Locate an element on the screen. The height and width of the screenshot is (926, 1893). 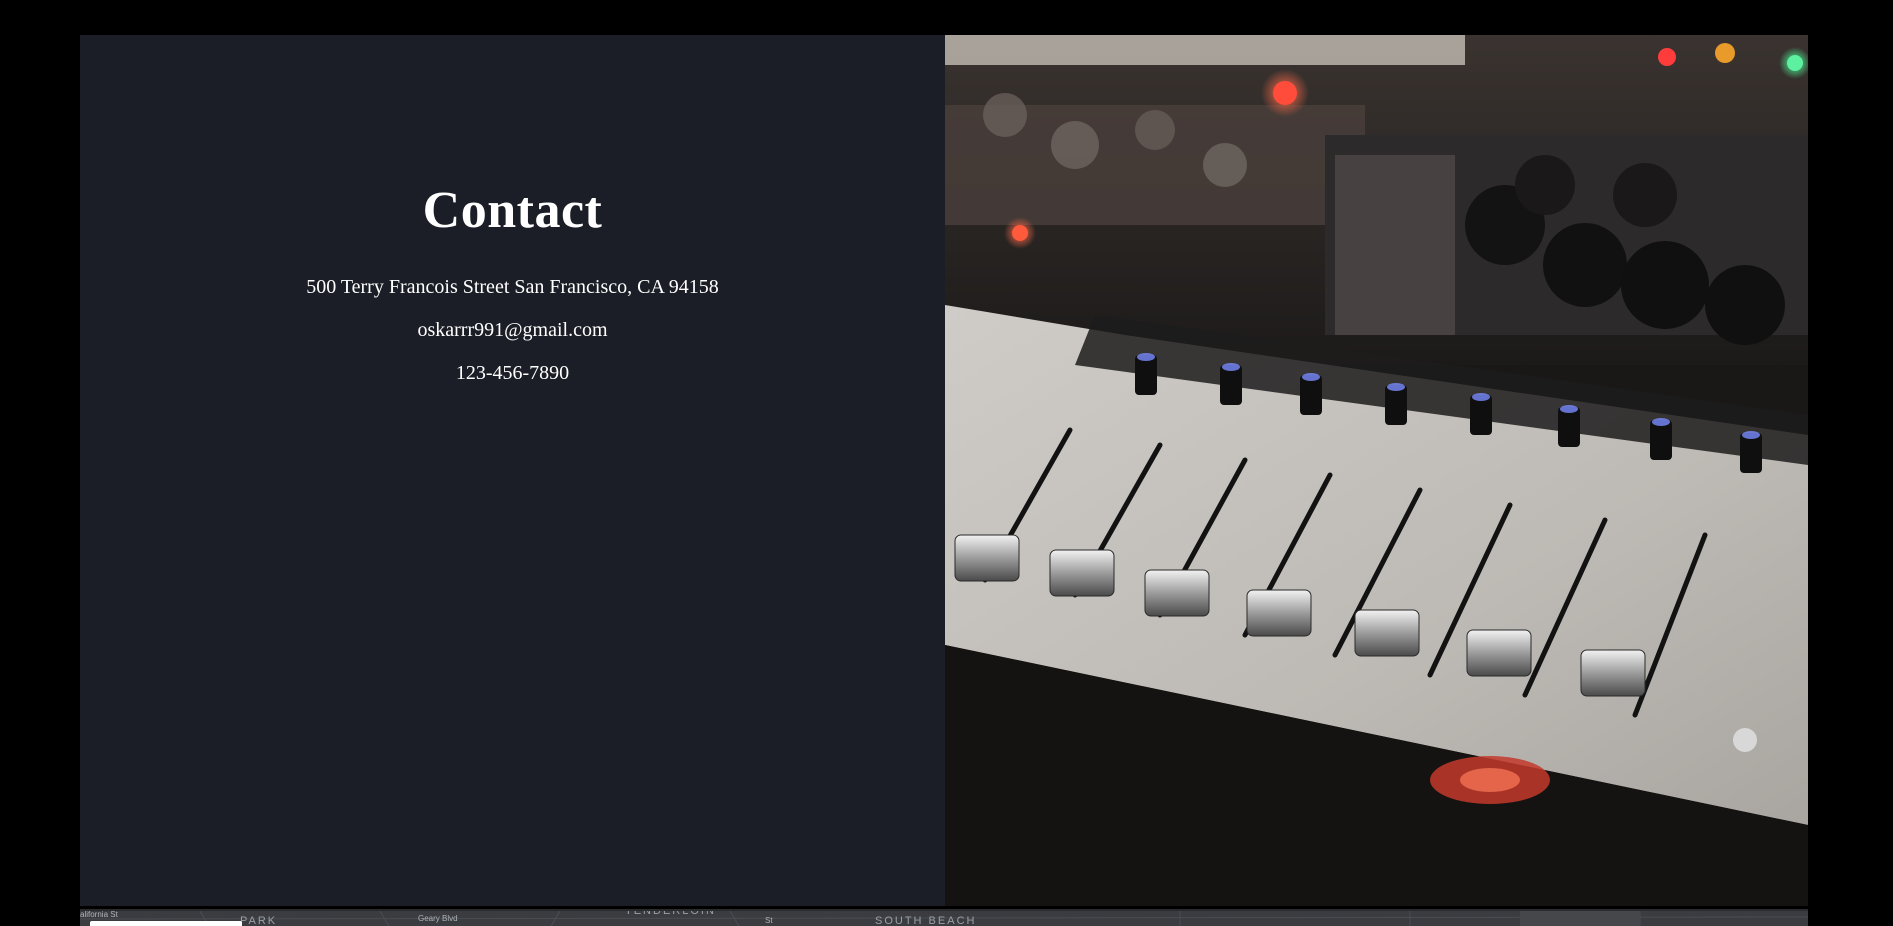
map-label-south-beach: SOUTH BEACH is located at coordinates (926, 920).